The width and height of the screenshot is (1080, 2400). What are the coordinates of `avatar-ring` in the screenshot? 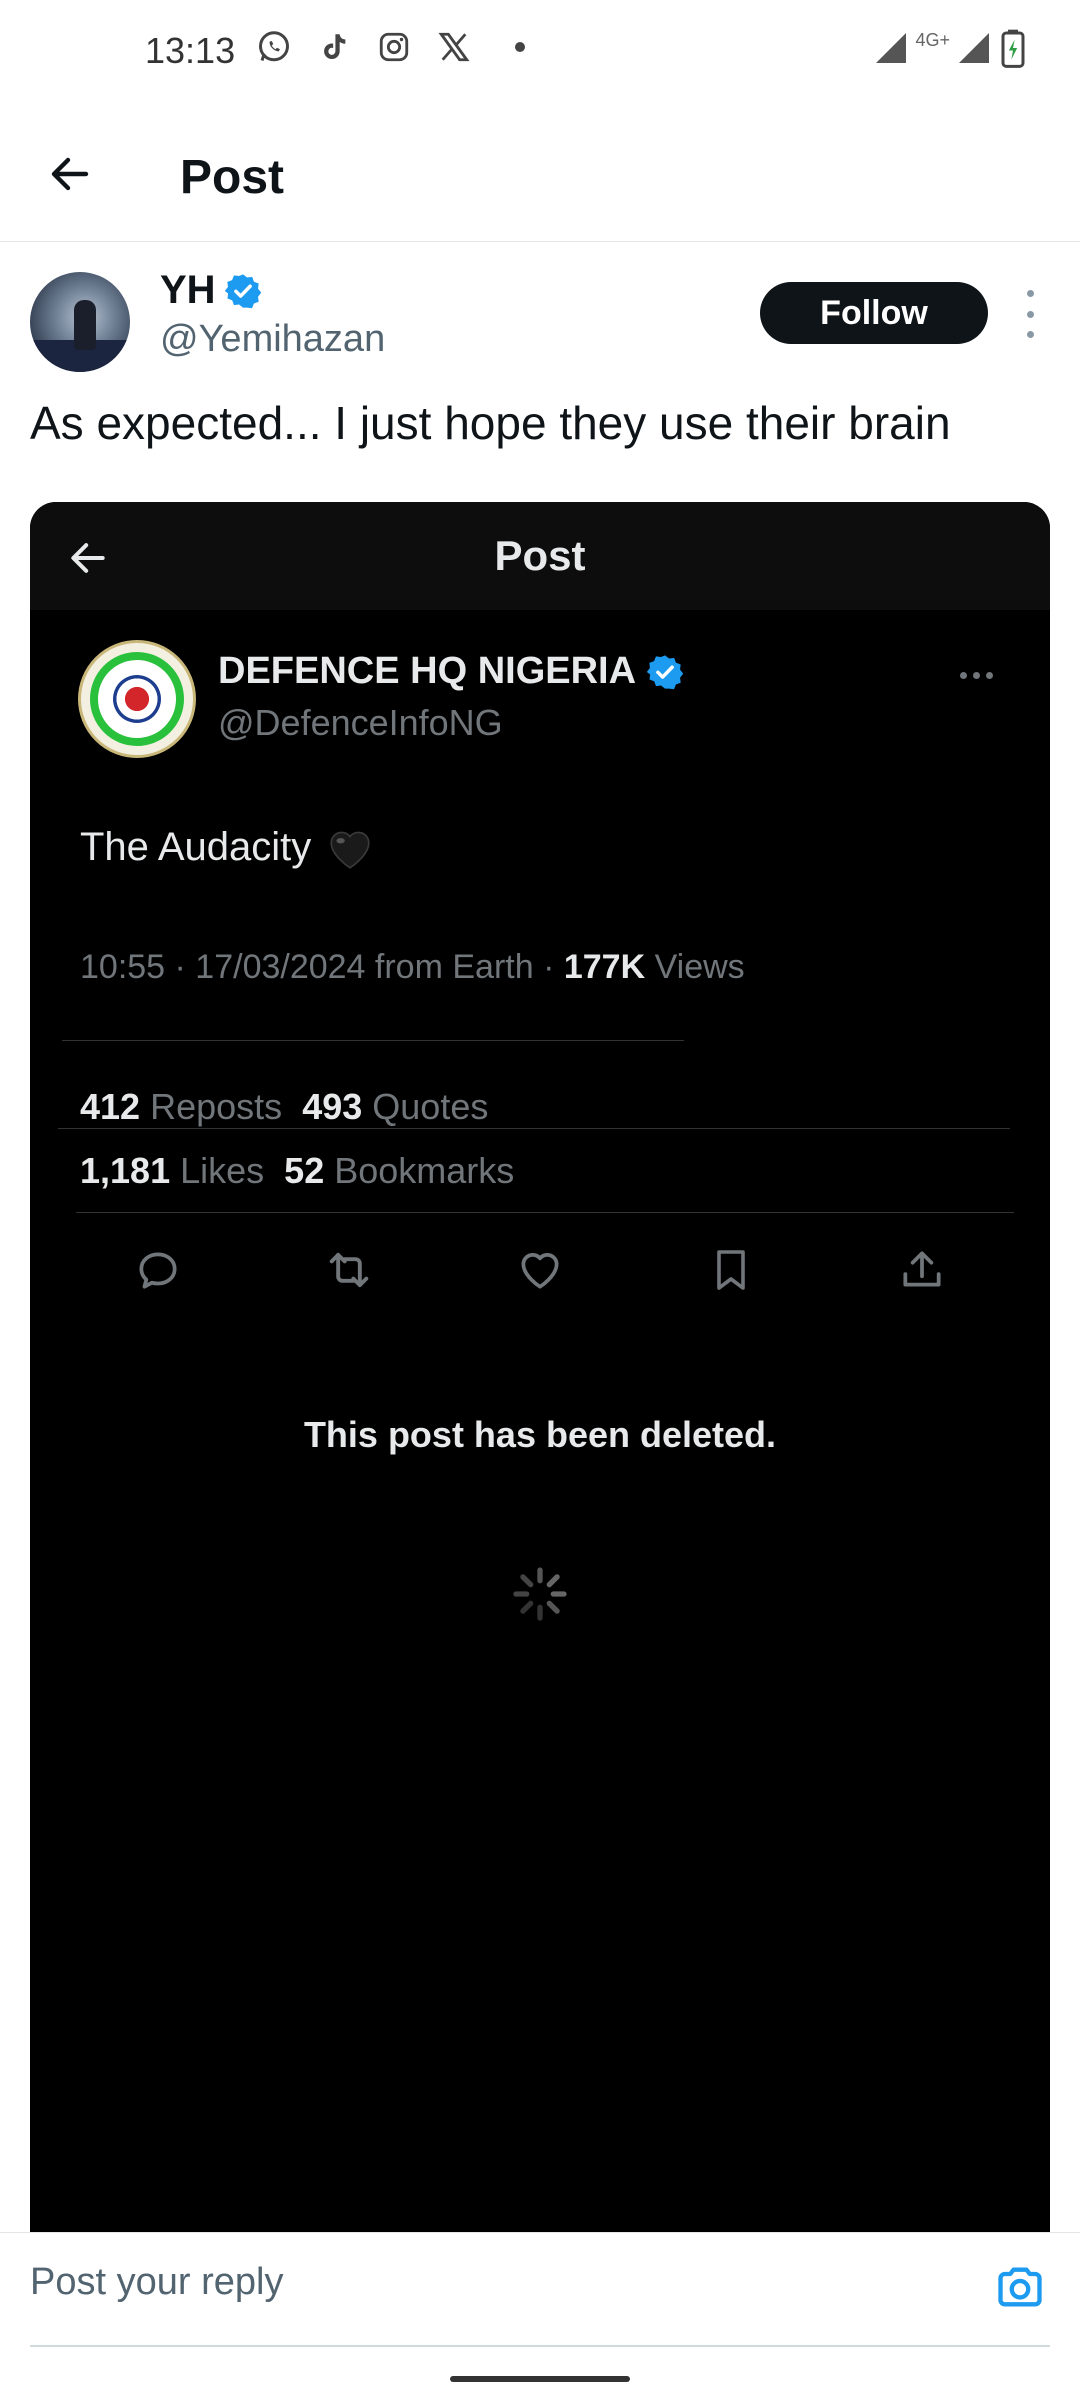 It's located at (137, 699).